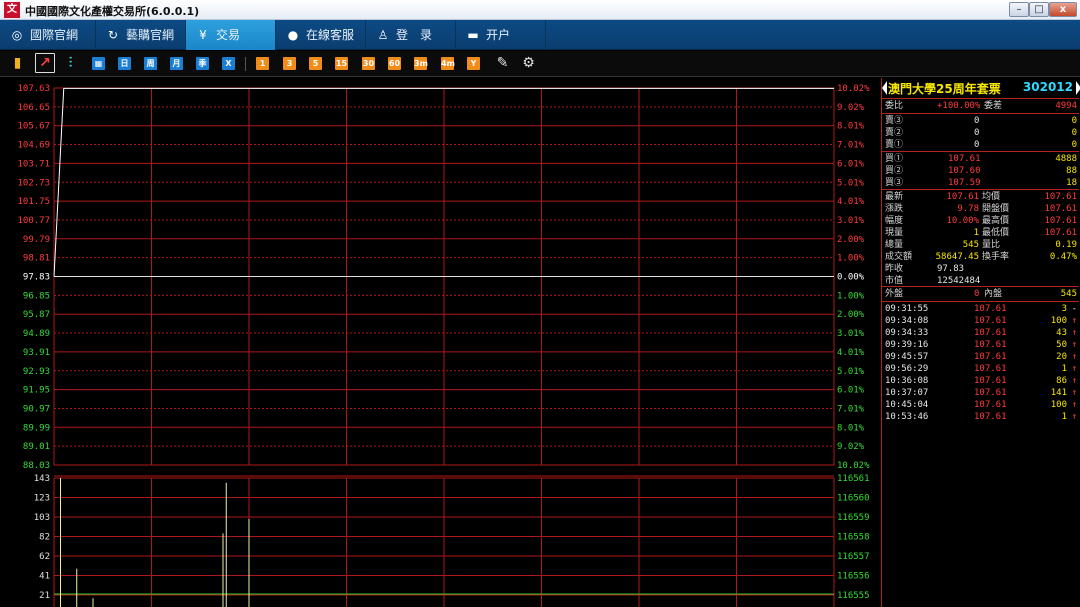 Image resolution: width=1080 pixels, height=607 pixels. Describe the element at coordinates (1039, 9) in the screenshot. I see `maximize-button: □` at that location.